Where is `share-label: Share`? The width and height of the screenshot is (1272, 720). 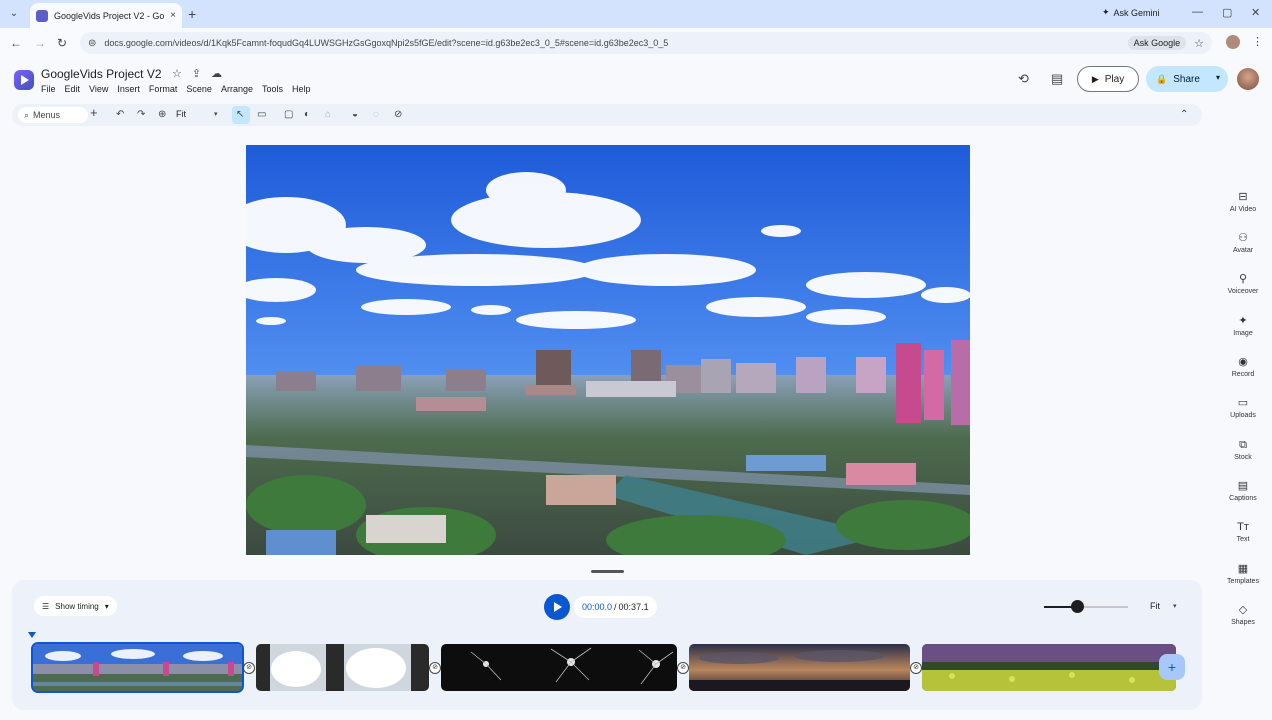 share-label: Share is located at coordinates (1186, 79).